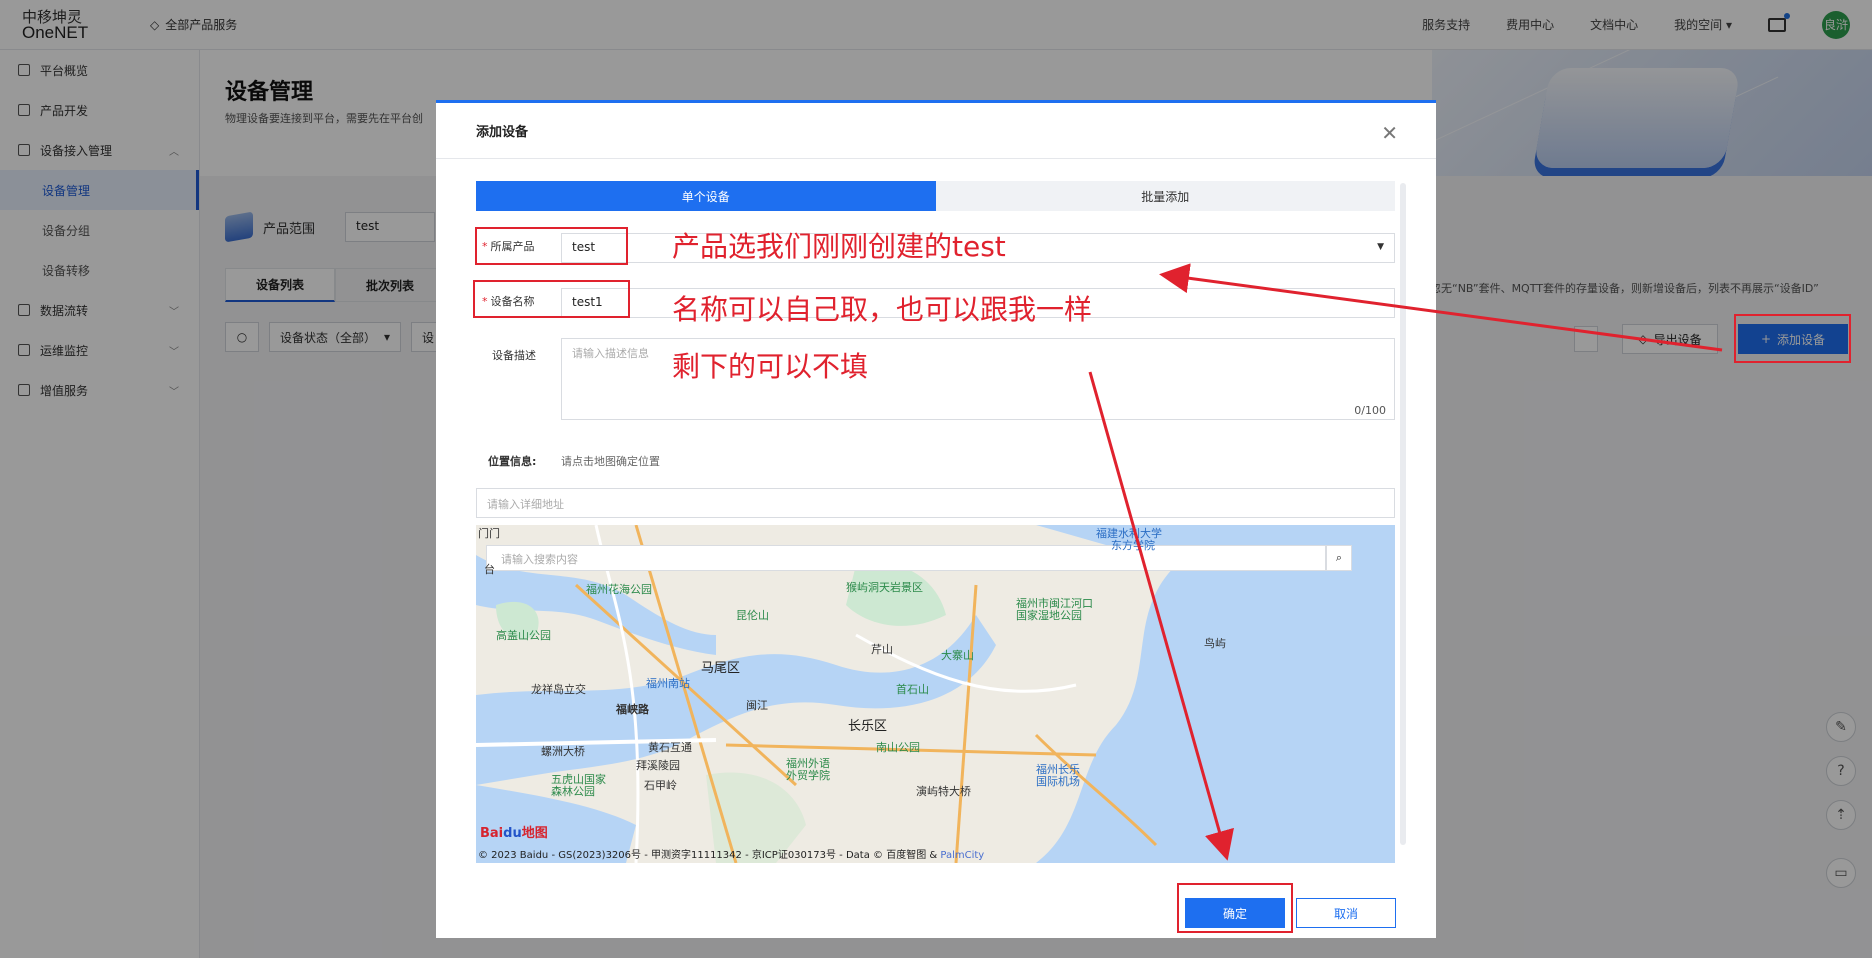 Image resolution: width=1872 pixels, height=958 pixels. Describe the element at coordinates (757, 705) in the screenshot. I see `map-label: 闽江` at that location.